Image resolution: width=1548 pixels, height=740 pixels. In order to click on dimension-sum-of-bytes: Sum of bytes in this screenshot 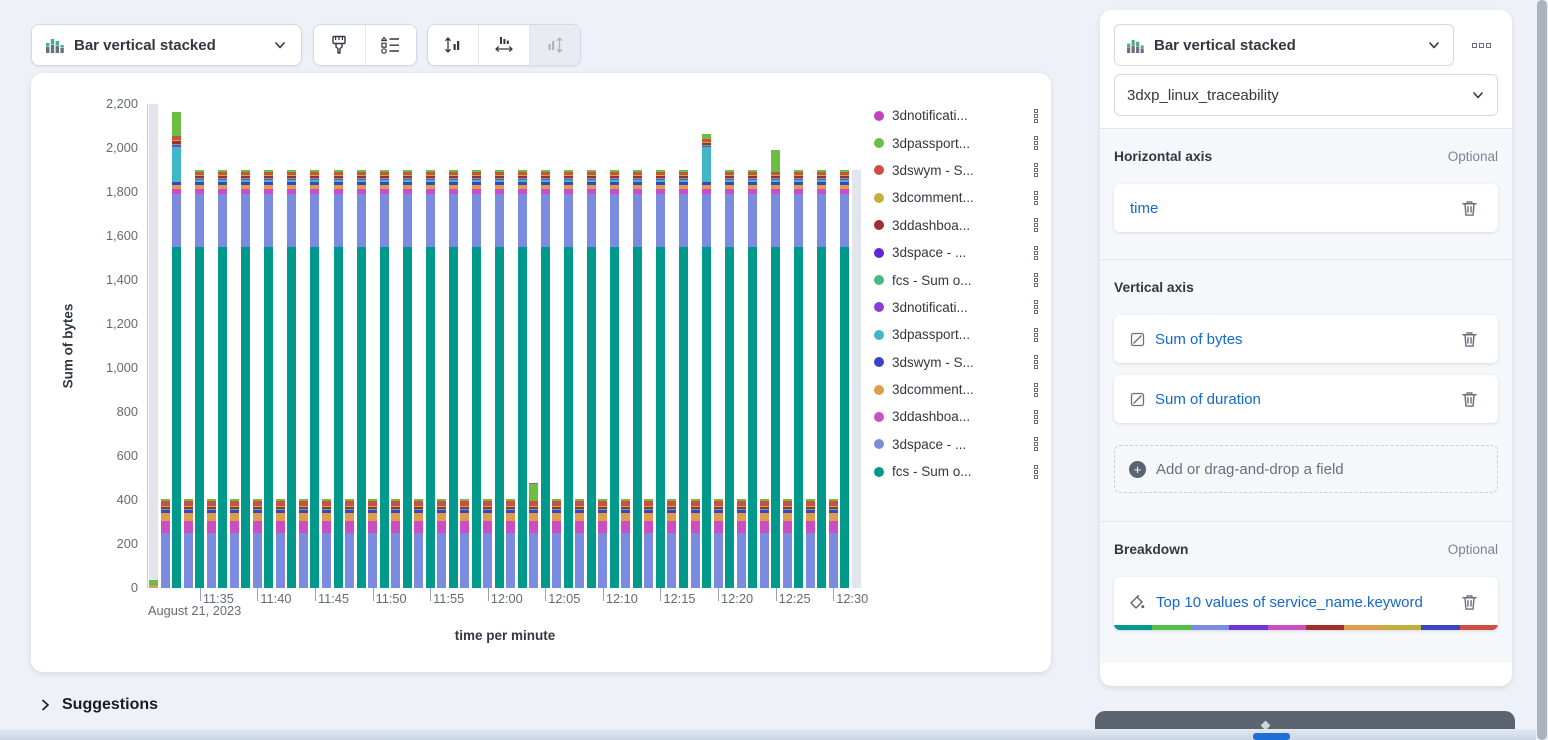, I will do `click(1306, 339)`.